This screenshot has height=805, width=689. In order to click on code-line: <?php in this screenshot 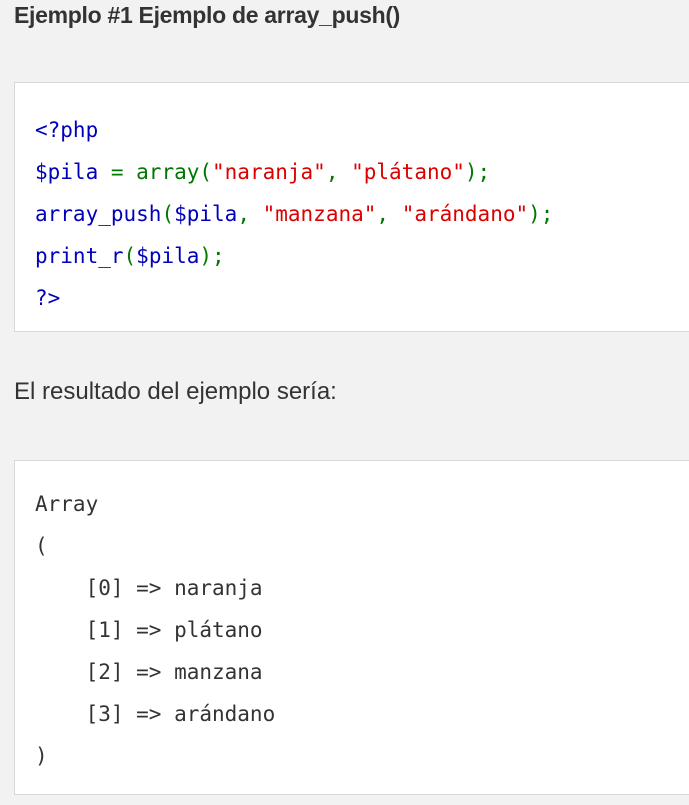, I will do `click(294, 130)`.